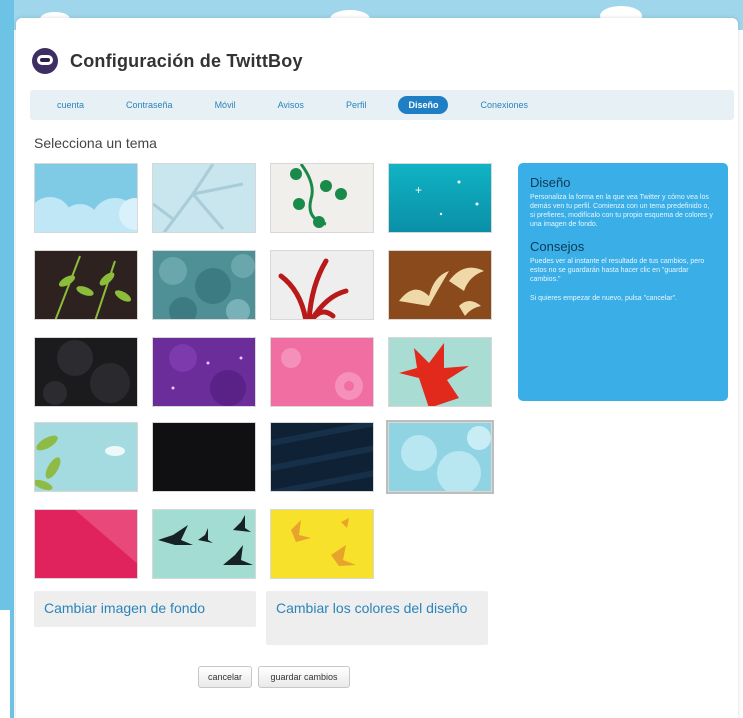 This screenshot has width=743, height=718. I want to click on theme-birds-mint-preview, so click(204, 544).